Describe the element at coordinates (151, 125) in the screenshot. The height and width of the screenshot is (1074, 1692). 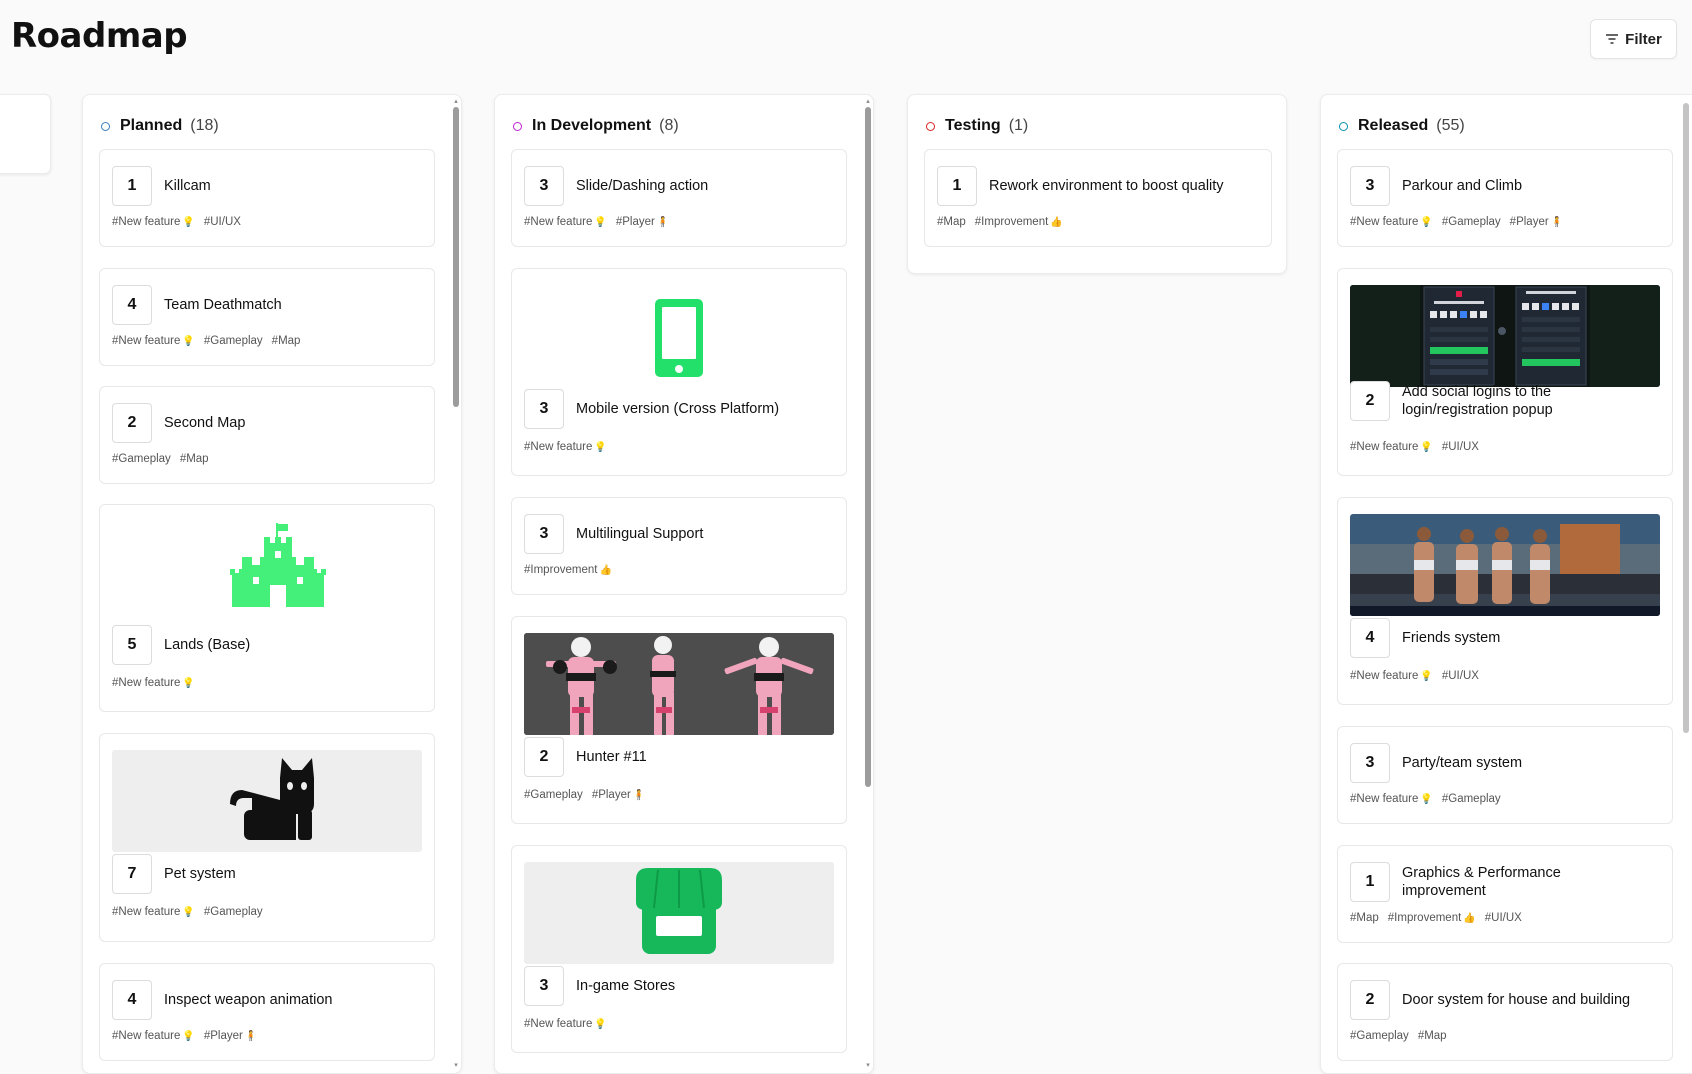
I see `column-title: Planned` at that location.